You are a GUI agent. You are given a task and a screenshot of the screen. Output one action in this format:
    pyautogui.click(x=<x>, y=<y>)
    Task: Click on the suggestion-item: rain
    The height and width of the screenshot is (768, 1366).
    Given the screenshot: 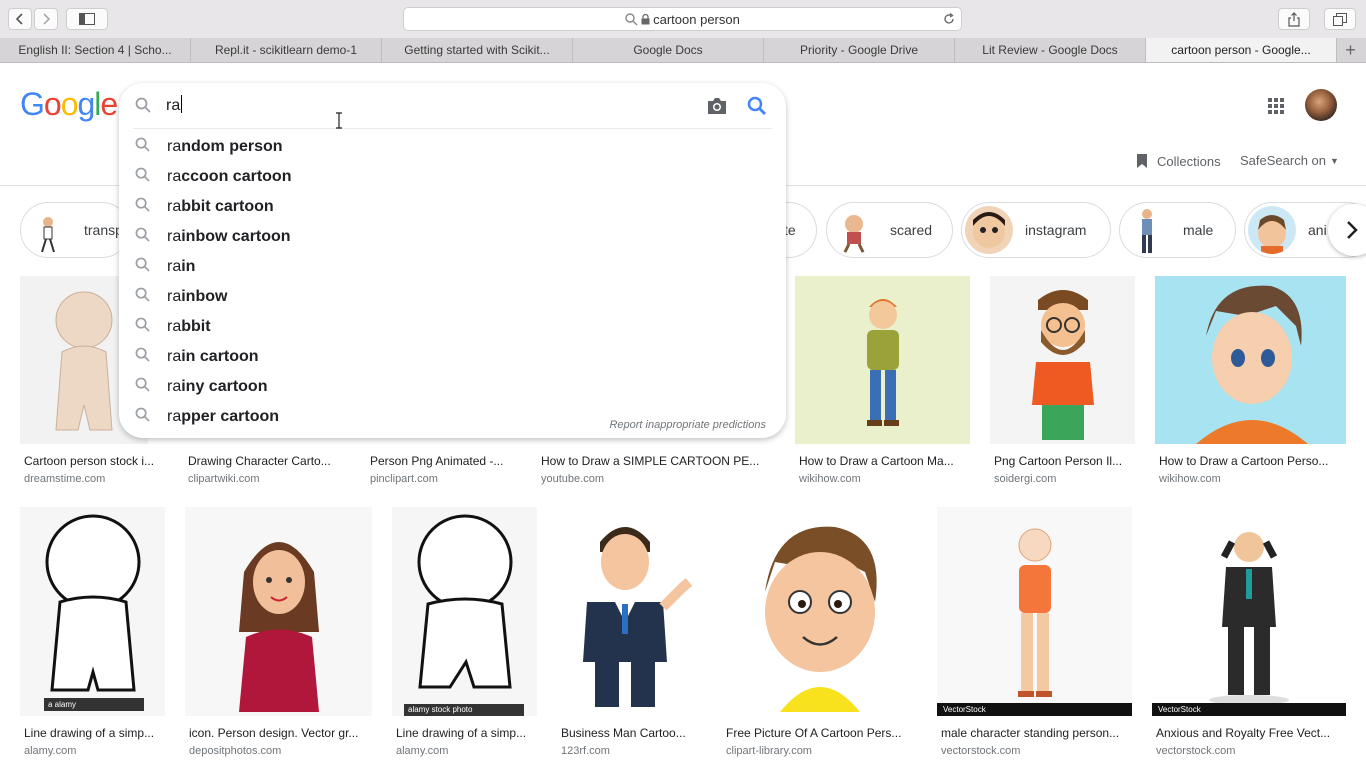 What is the action you would take?
    pyautogui.click(x=452, y=267)
    